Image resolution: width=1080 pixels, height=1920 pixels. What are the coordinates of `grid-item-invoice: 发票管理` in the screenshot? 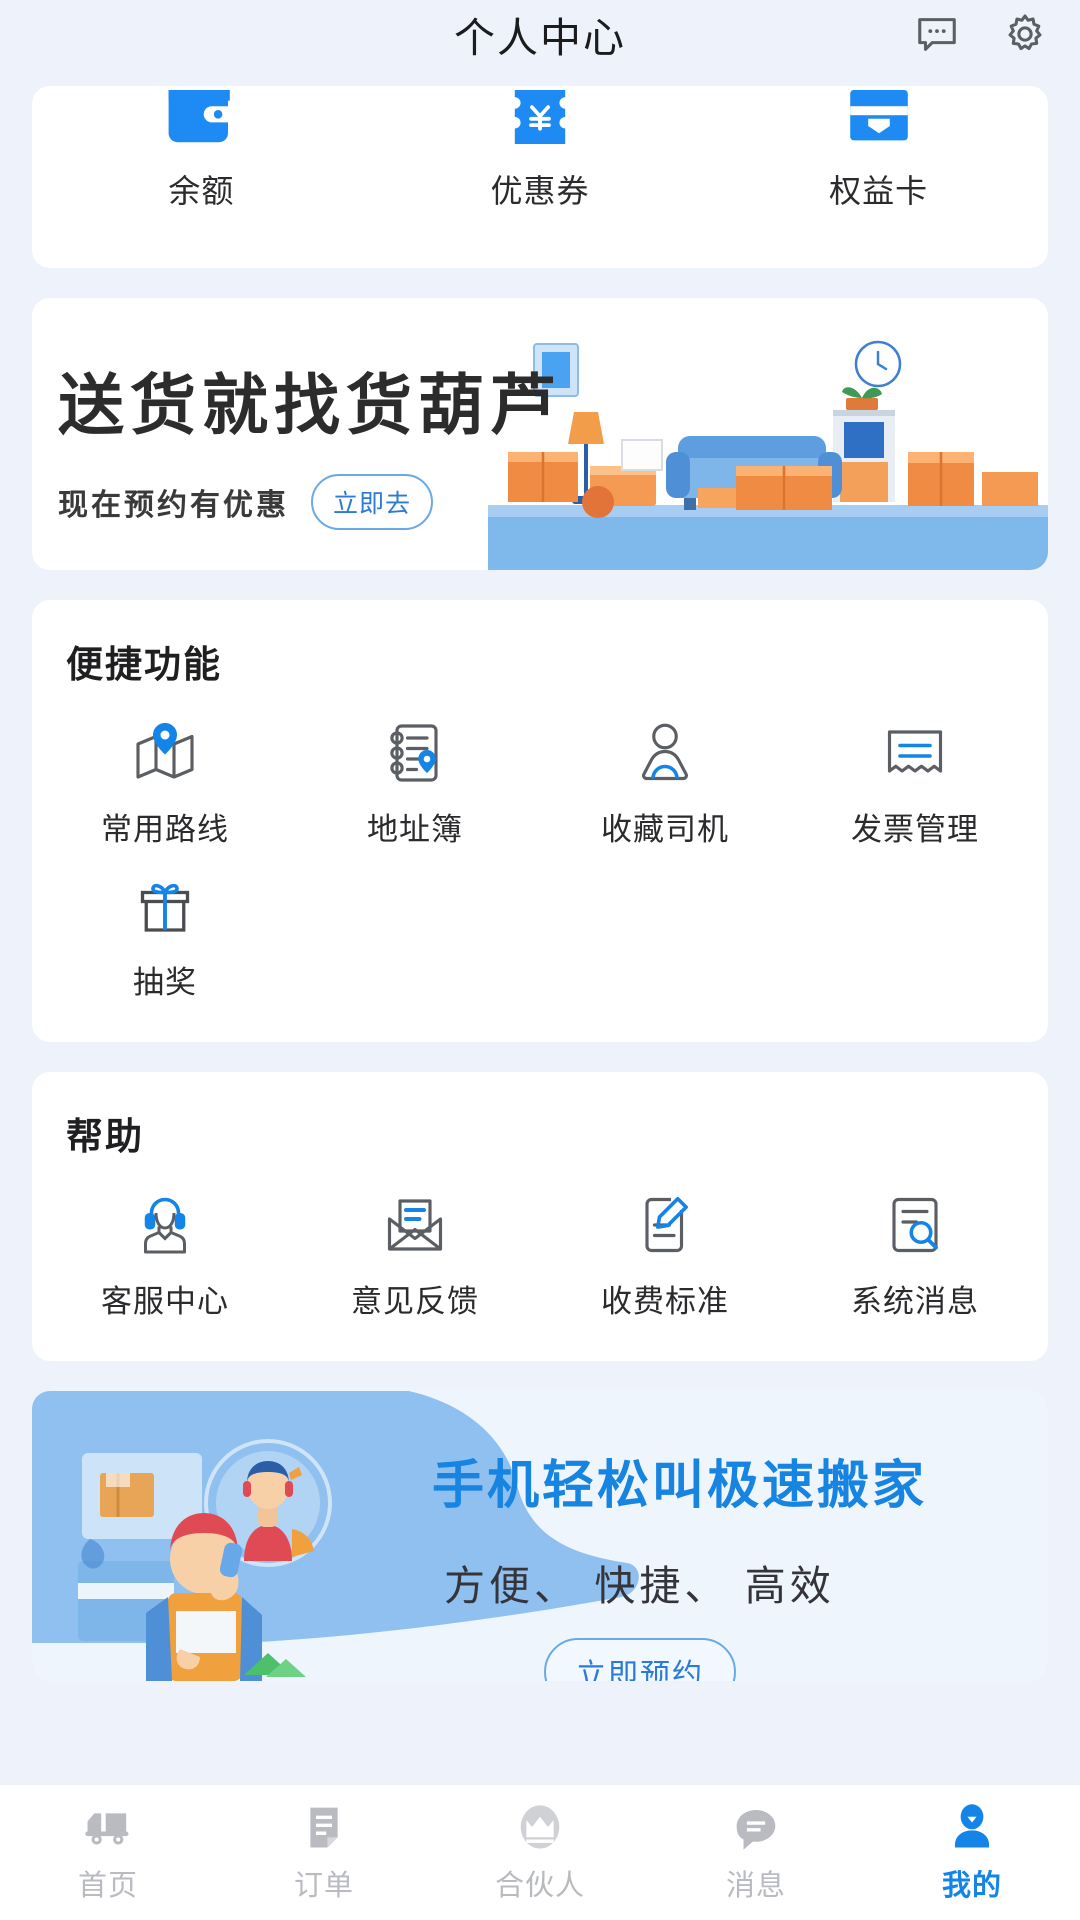 It's located at (915, 782).